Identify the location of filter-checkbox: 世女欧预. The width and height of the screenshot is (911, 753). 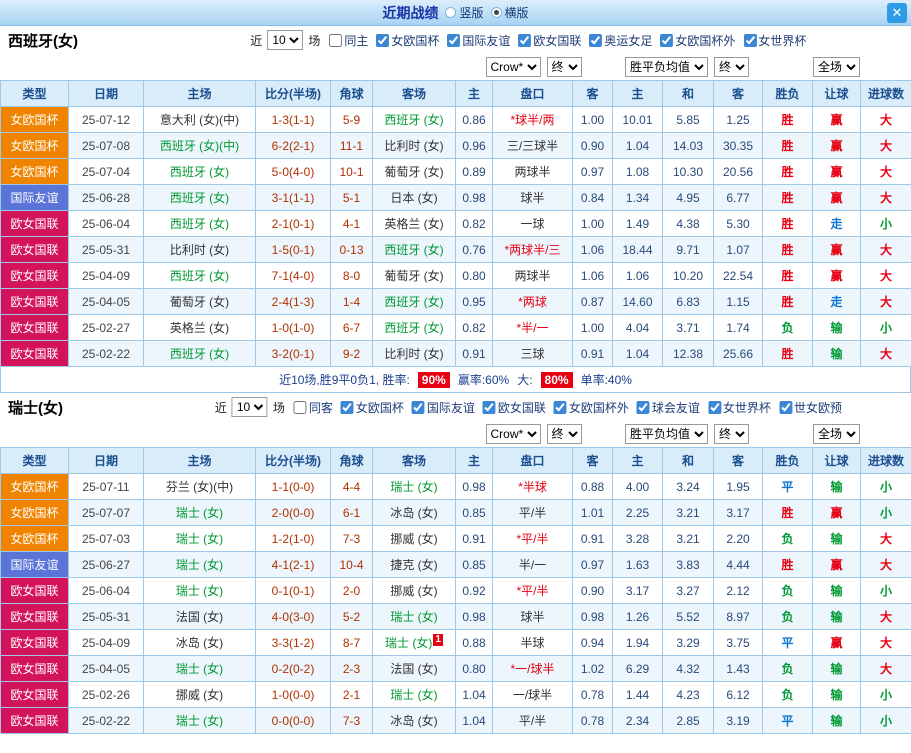
(810, 407).